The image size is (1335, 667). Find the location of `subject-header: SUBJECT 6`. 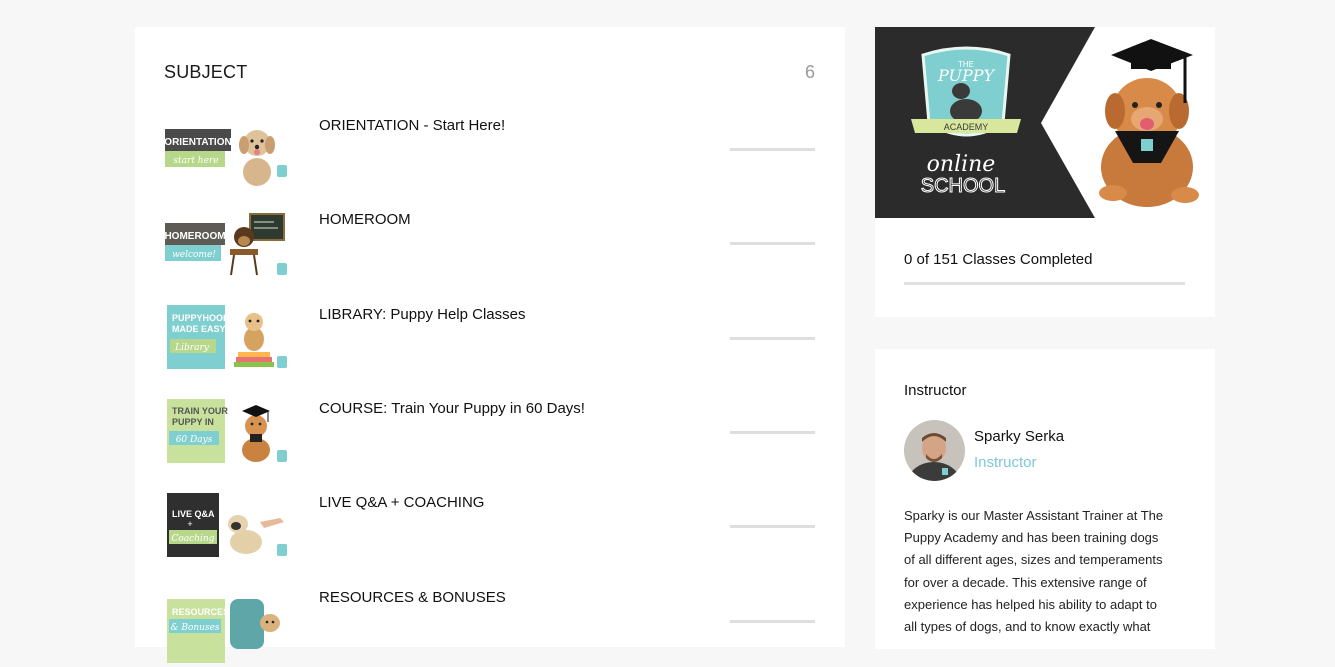

subject-header: SUBJECT 6 is located at coordinates (489, 74).